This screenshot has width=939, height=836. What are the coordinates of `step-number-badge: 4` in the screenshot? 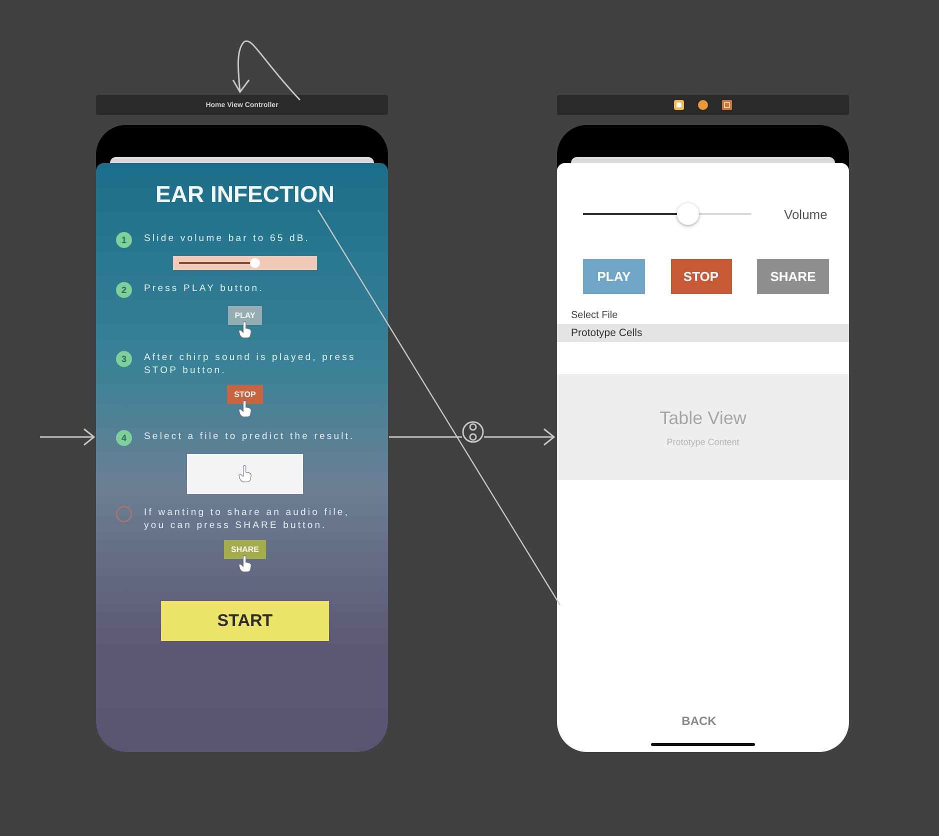 It's located at (124, 438).